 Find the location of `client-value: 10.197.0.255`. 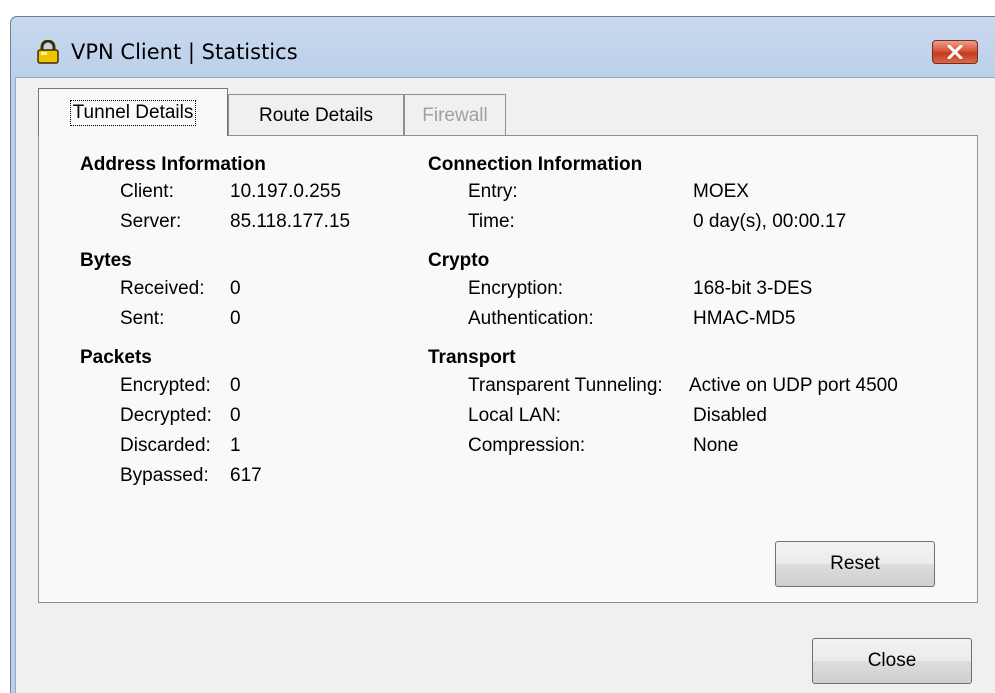

client-value: 10.197.0.255 is located at coordinates (285, 191).